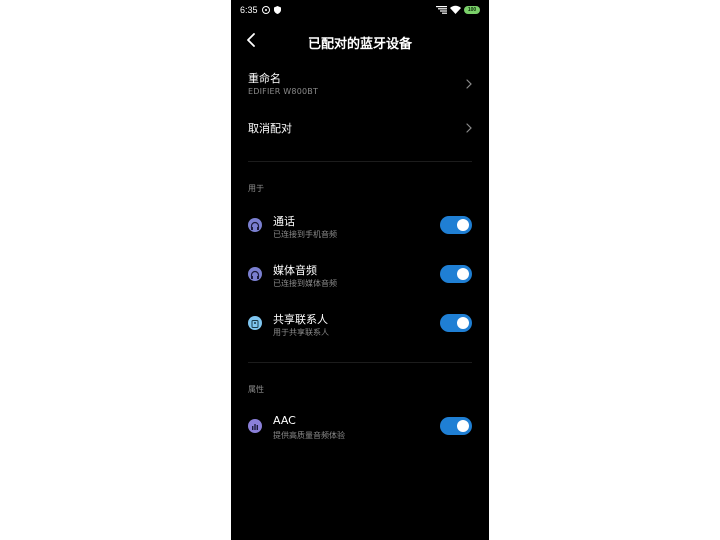 This screenshot has width=720, height=540. Describe the element at coordinates (360, 129) in the screenshot. I see `unpair-row: 取消配对` at that location.